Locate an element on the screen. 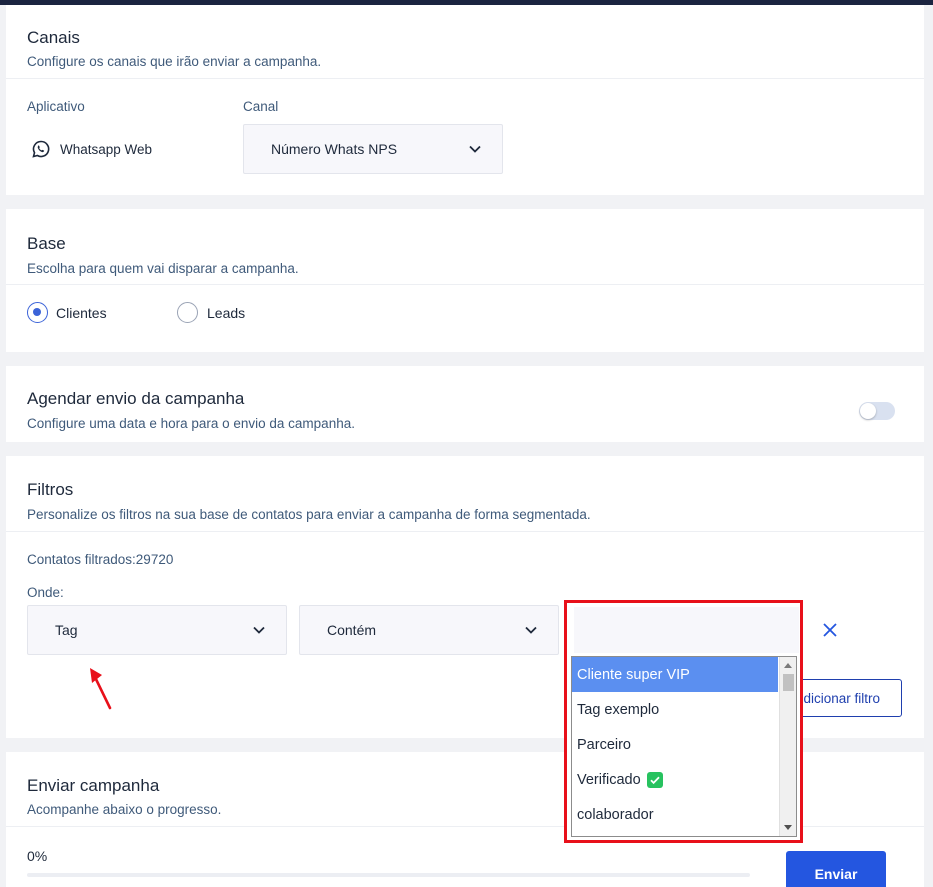 The height and width of the screenshot is (887, 933). filters-title: Filtros is located at coordinates (50, 489).